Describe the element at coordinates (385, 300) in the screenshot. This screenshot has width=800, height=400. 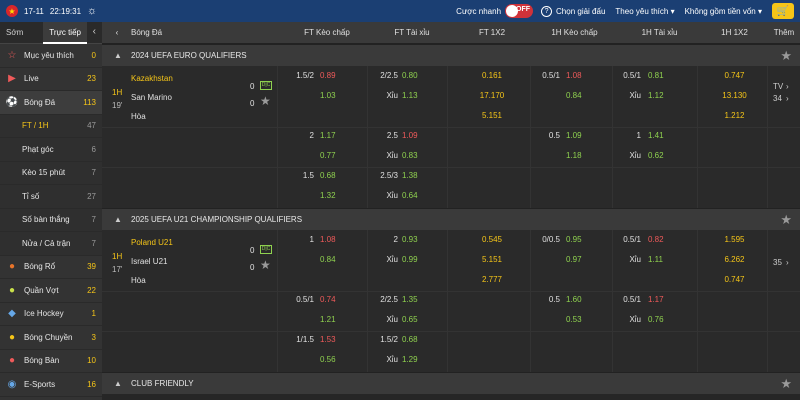
I see `odds-cell: 2/2.5` at that location.